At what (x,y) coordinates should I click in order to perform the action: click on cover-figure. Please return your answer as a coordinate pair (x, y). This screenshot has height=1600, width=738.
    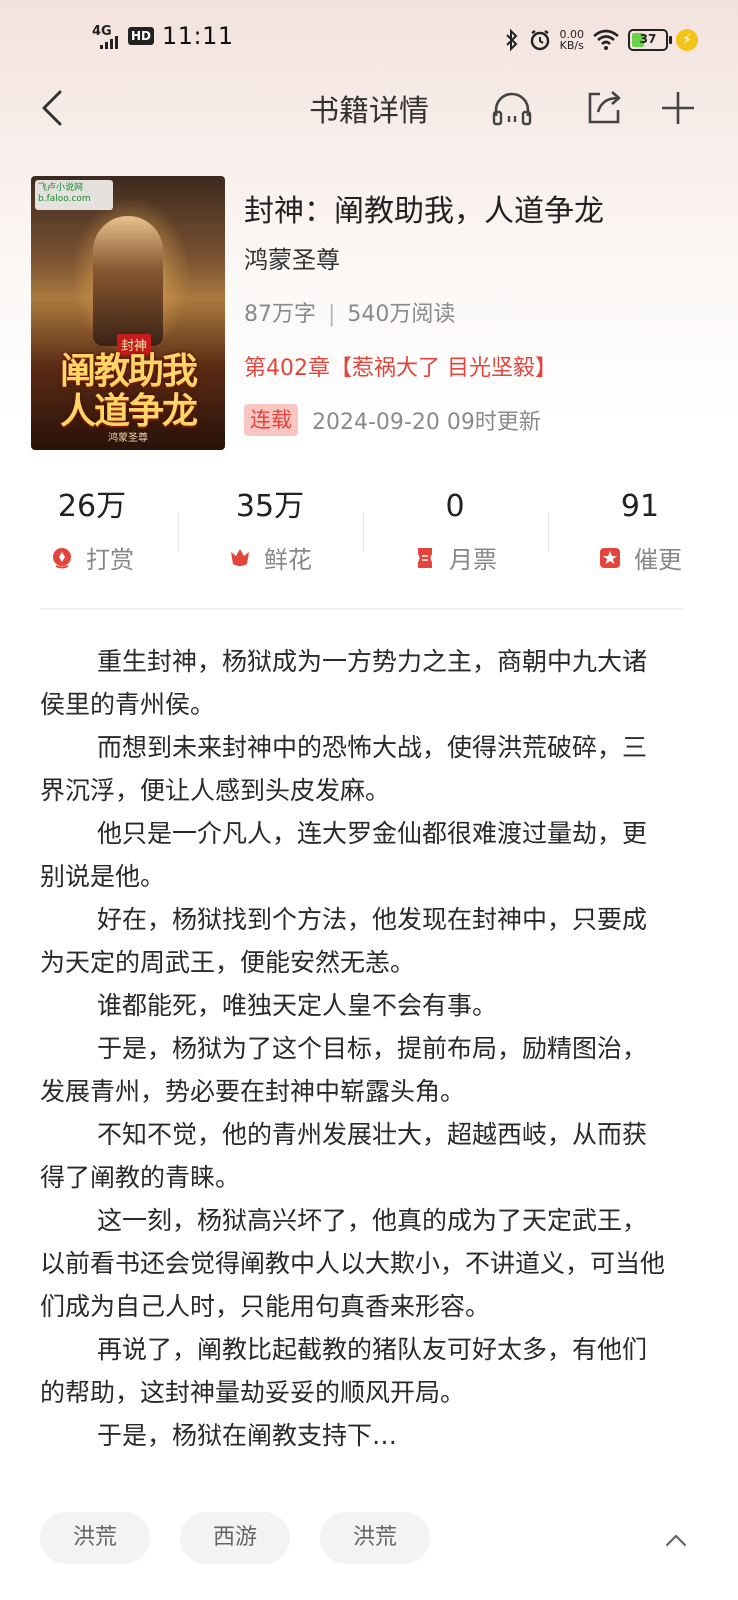
    Looking at the image, I should click on (128, 281).